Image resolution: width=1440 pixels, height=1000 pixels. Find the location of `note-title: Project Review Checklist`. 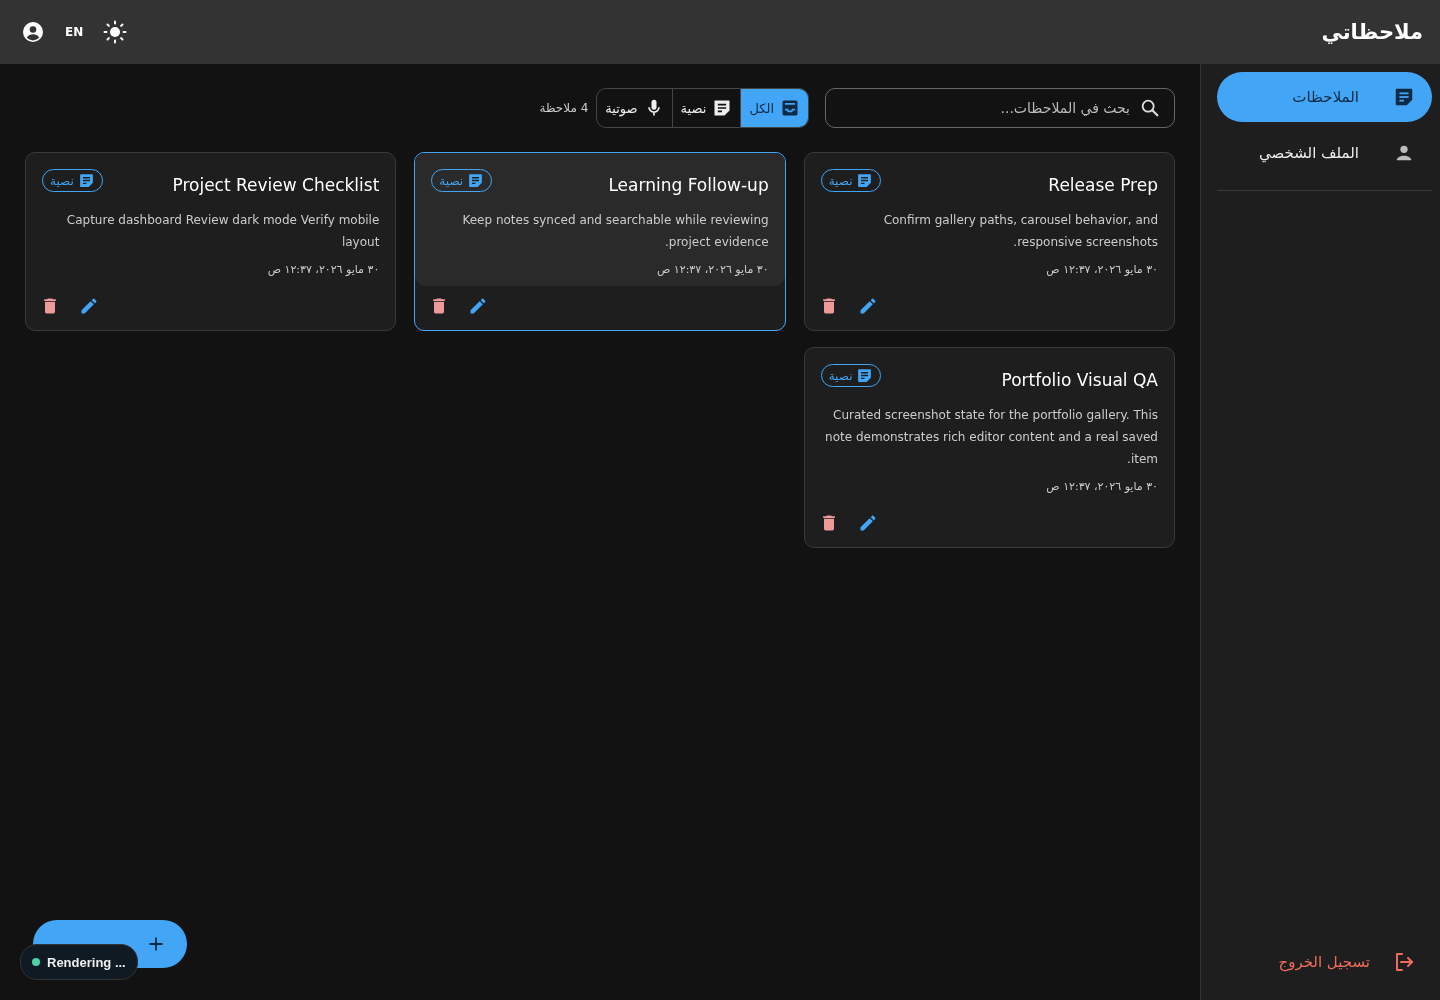

note-title: Project Review Checklist is located at coordinates (276, 185).